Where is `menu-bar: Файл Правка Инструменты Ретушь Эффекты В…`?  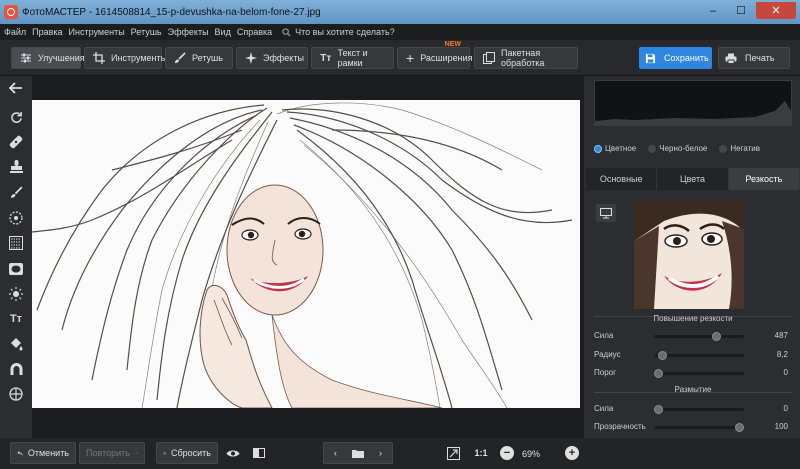
menu-bar: Файл Правка Инструменты Ретушь Эффекты В… is located at coordinates (400, 32).